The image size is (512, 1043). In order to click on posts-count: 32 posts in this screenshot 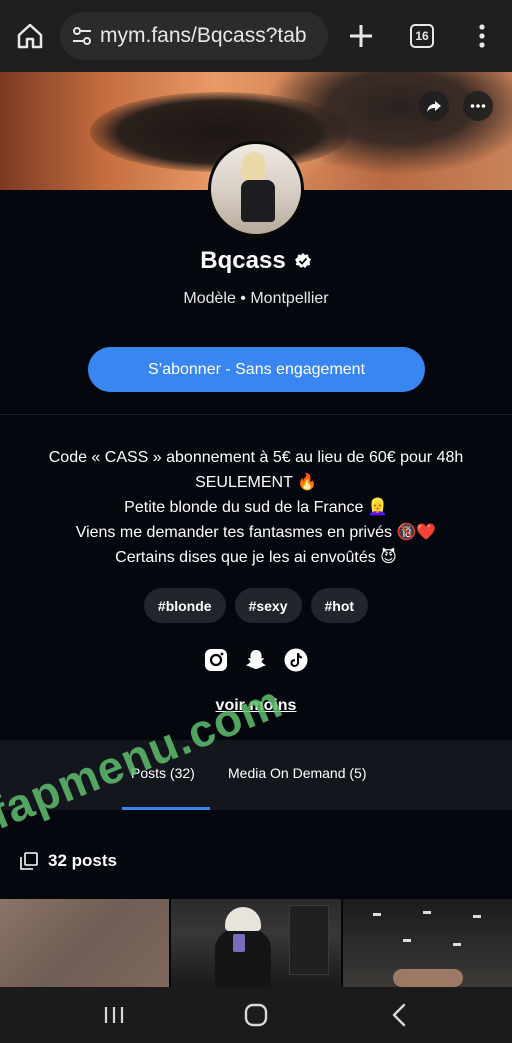, I will do `click(68, 861)`.